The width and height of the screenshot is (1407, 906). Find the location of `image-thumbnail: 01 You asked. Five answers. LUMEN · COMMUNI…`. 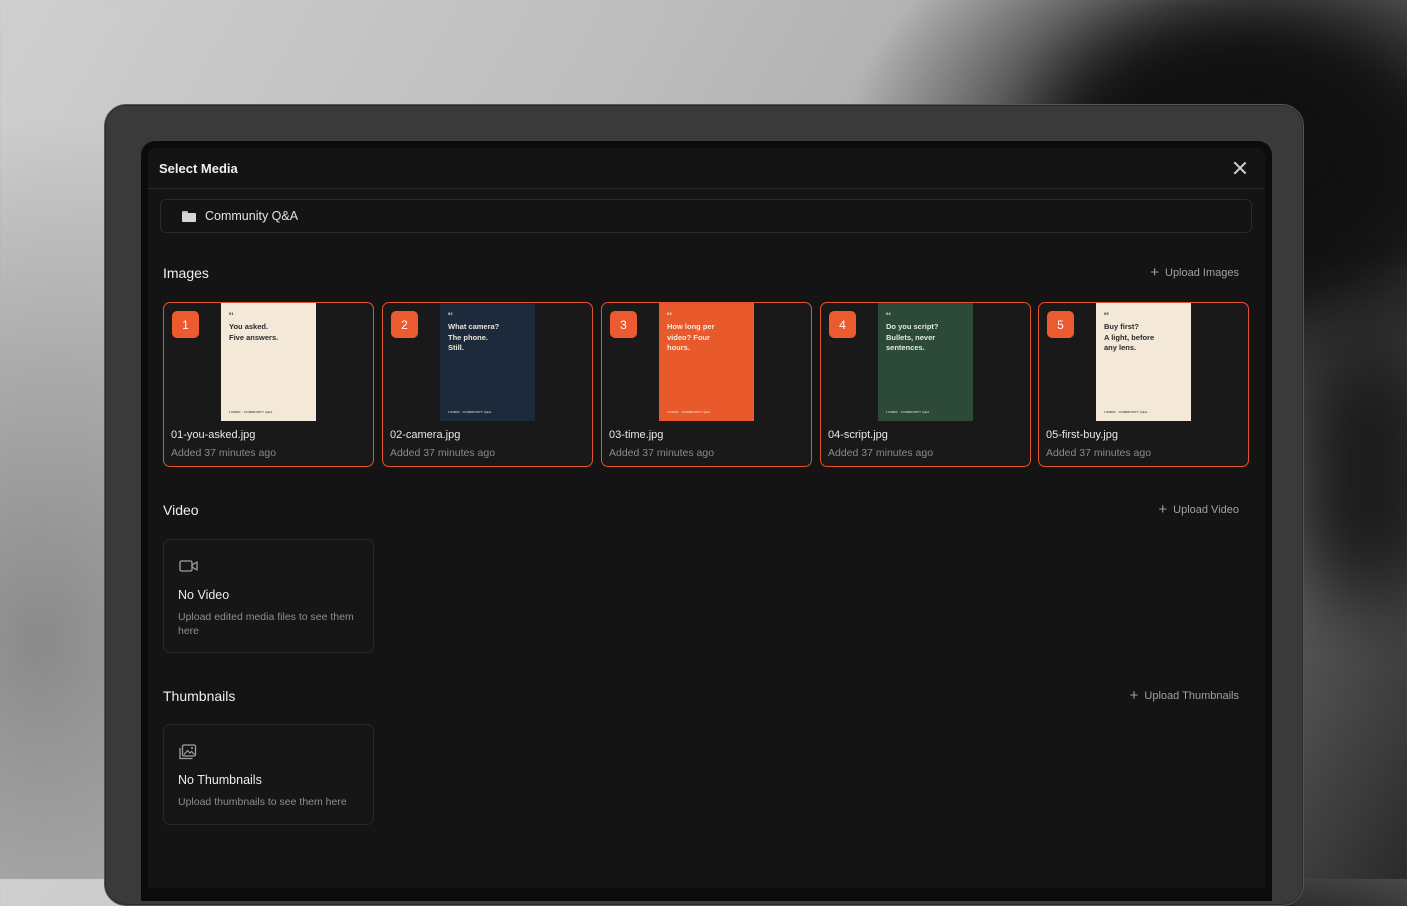

image-thumbnail: 01 You asked. Five answers. LUMEN · COMMUNI… is located at coordinates (268, 362).